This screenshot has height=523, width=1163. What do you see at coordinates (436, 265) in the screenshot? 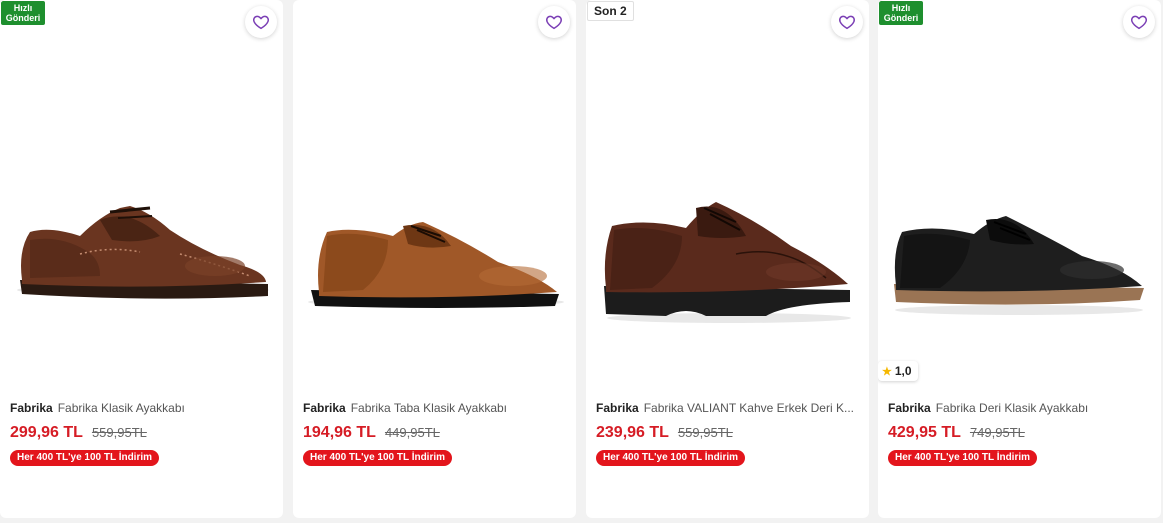
I see `tan-shoe-image` at bounding box center [436, 265].